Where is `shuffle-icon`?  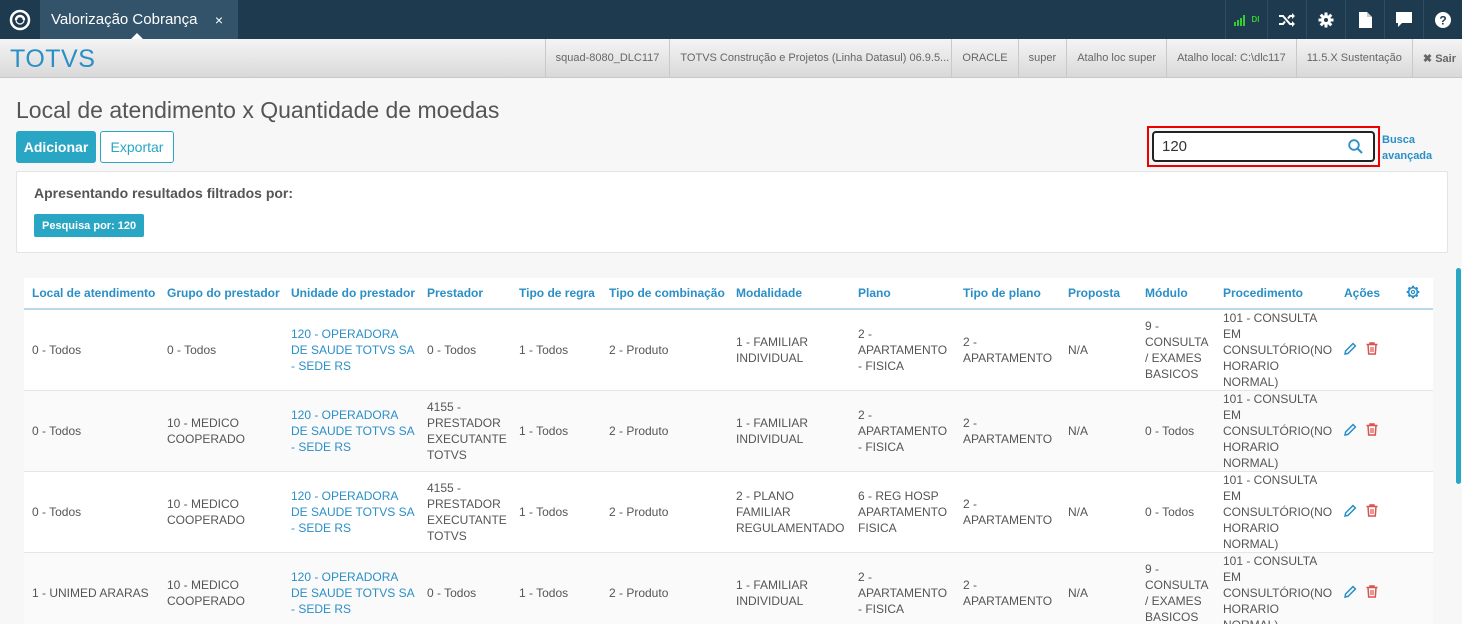 shuffle-icon is located at coordinates (1286, 19).